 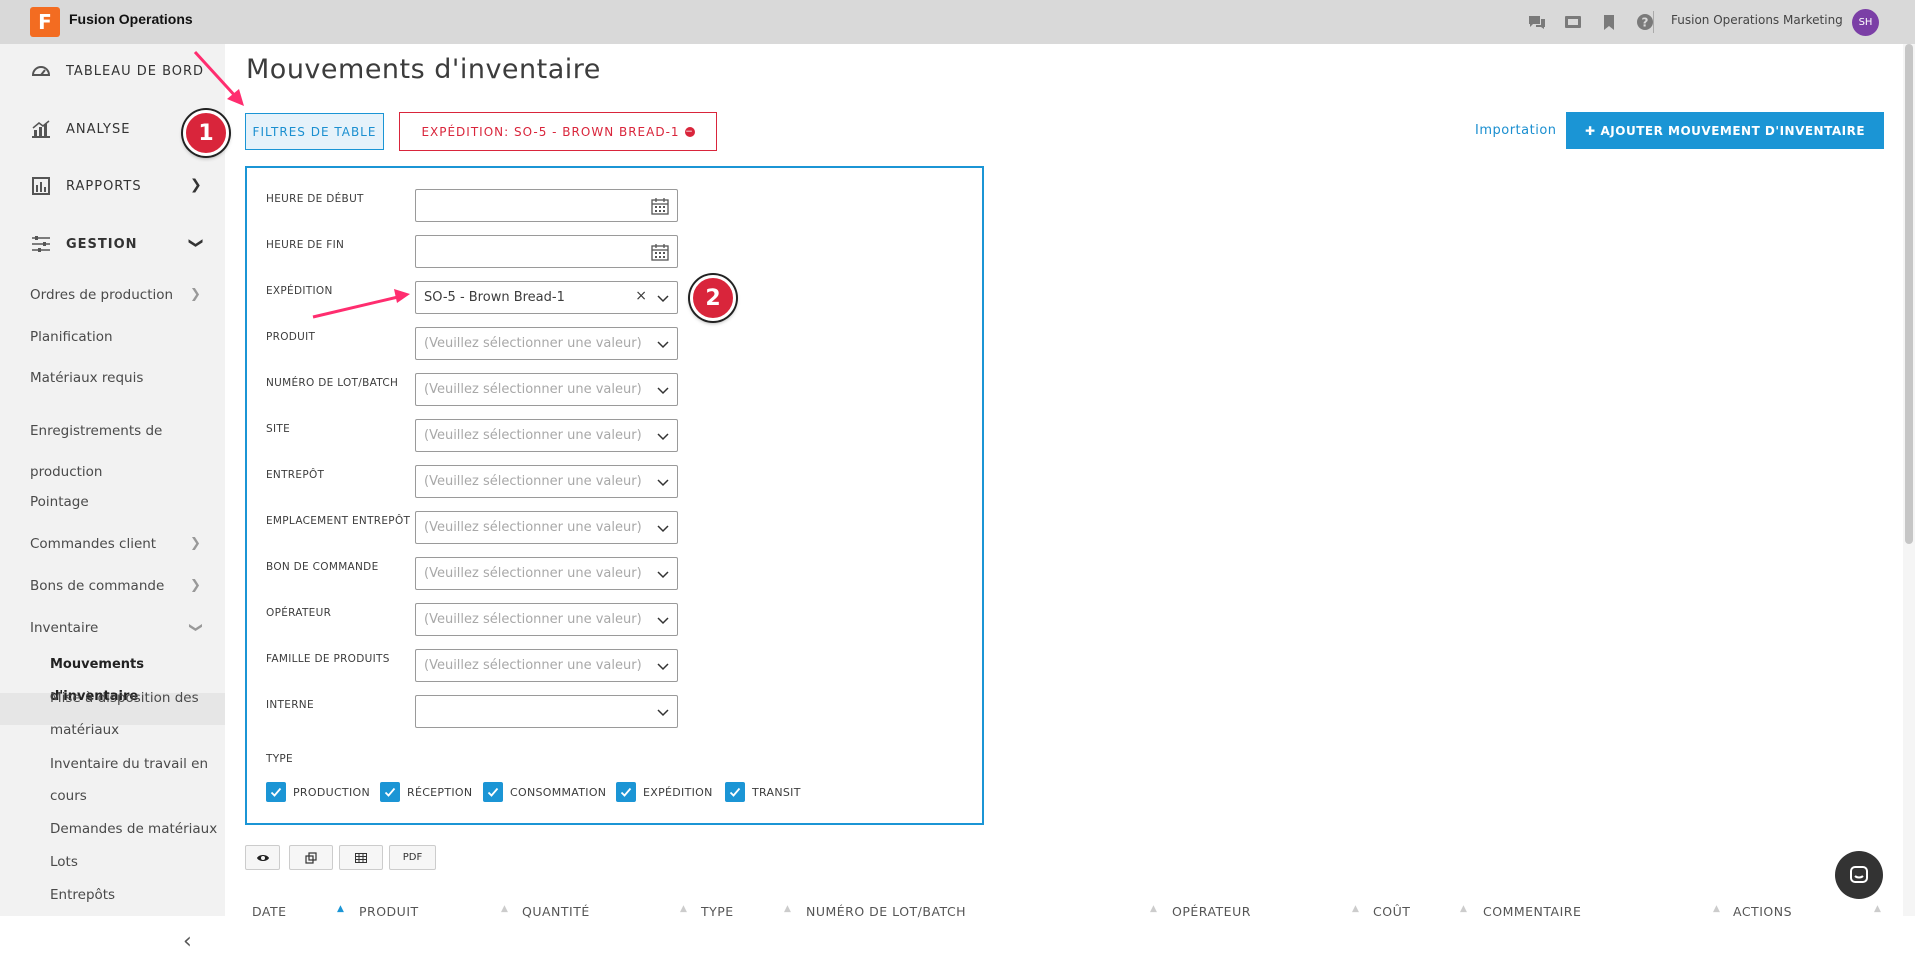 What do you see at coordinates (689, 131) in the screenshot?
I see `remove-filter-icon: −` at bounding box center [689, 131].